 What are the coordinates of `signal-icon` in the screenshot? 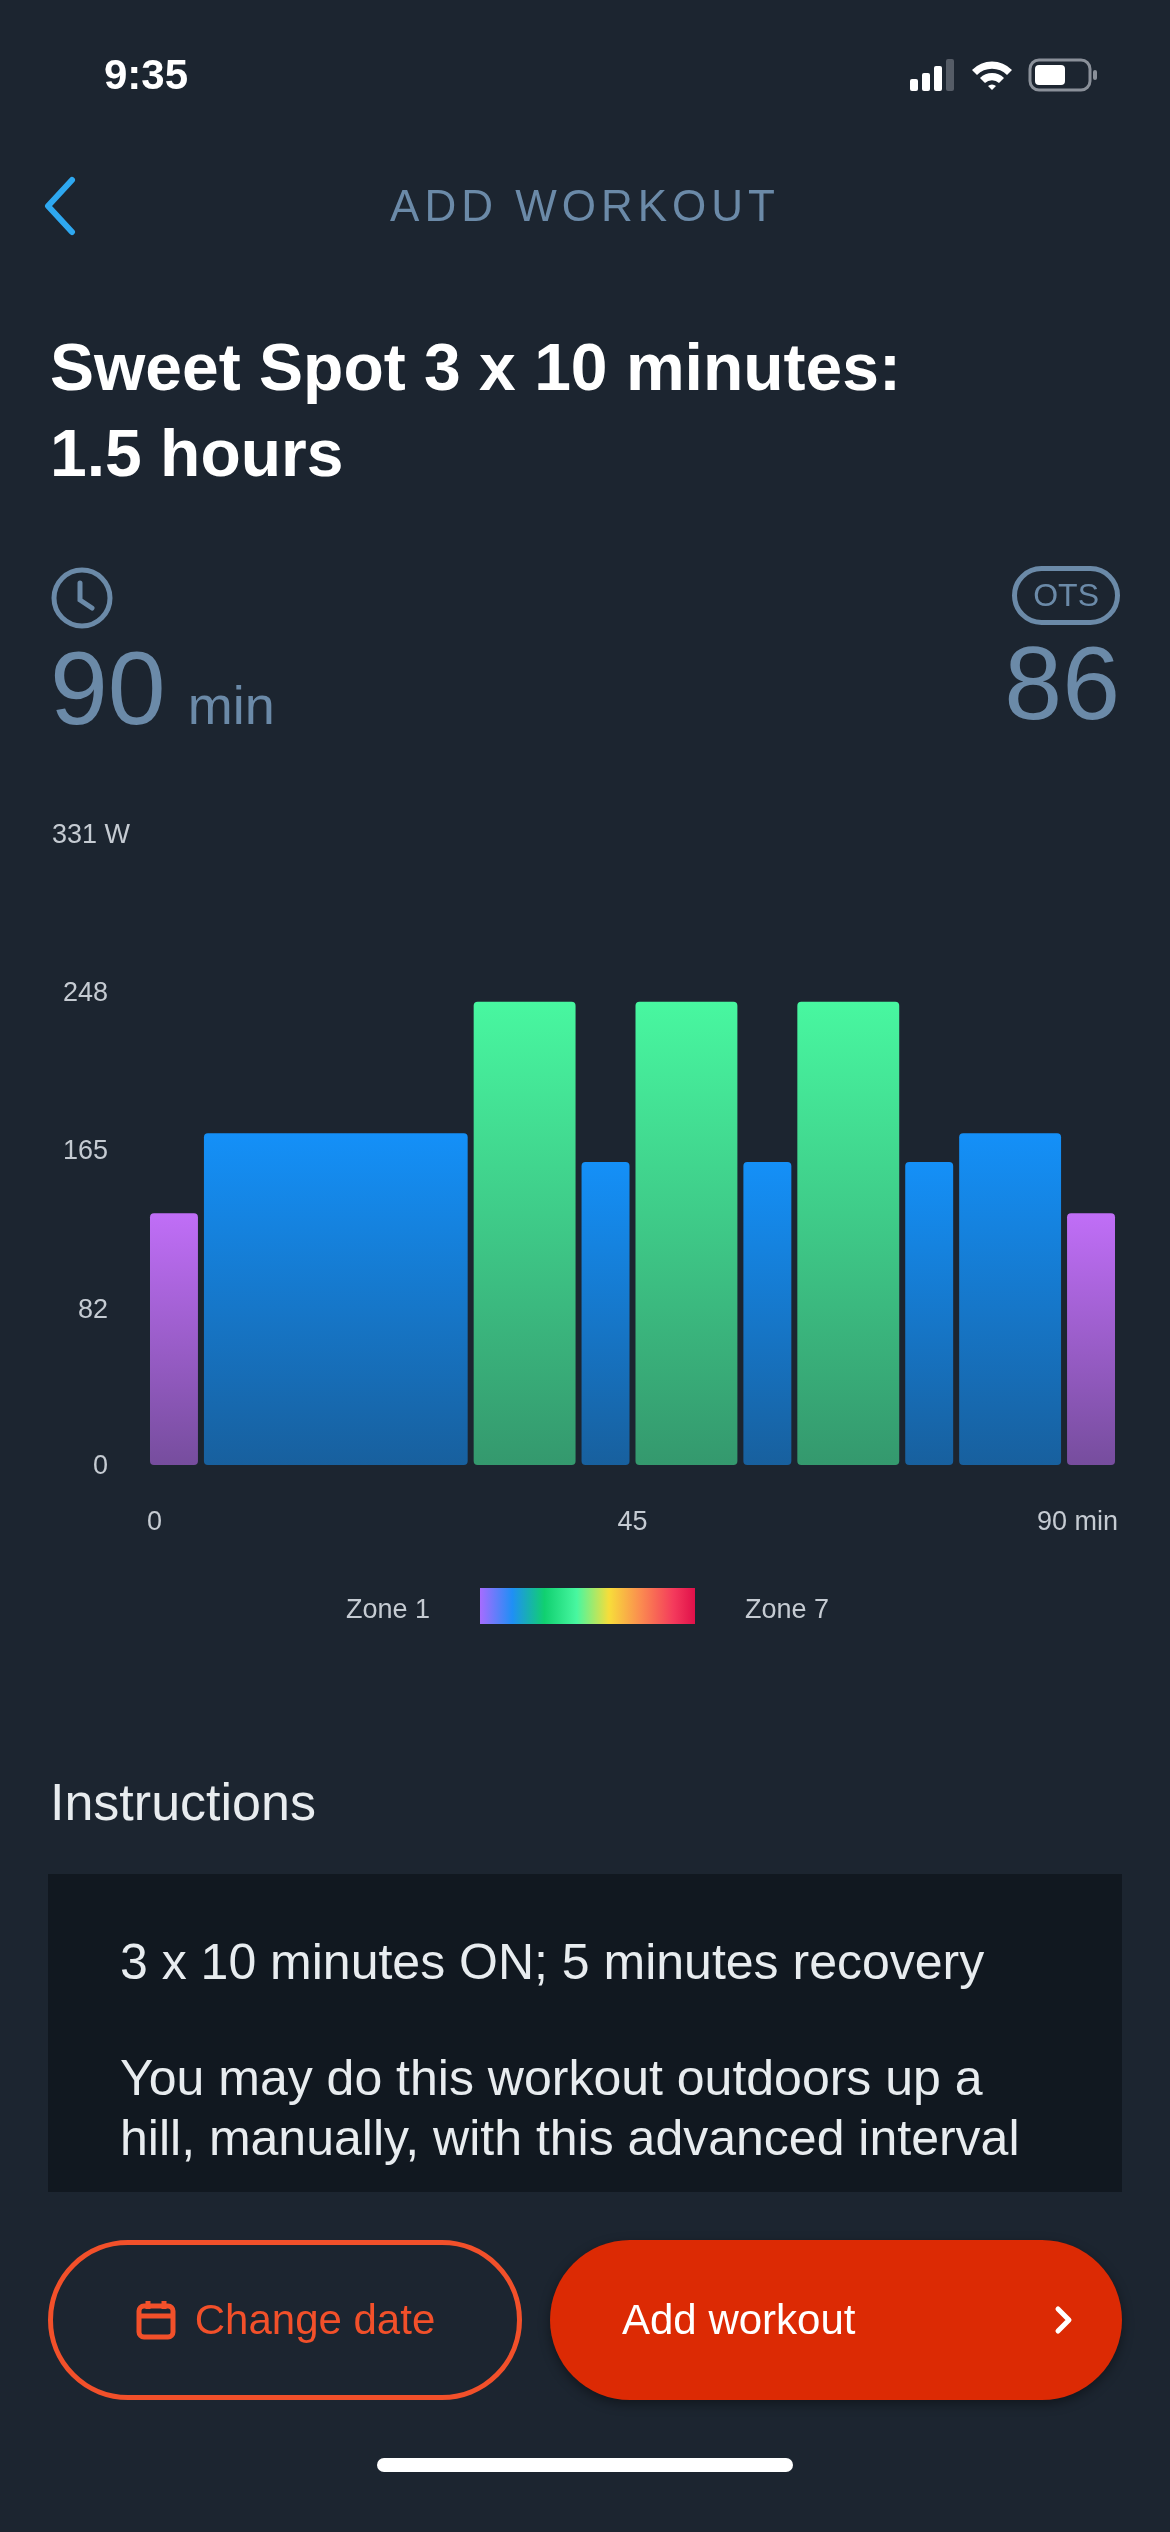 It's located at (933, 75).